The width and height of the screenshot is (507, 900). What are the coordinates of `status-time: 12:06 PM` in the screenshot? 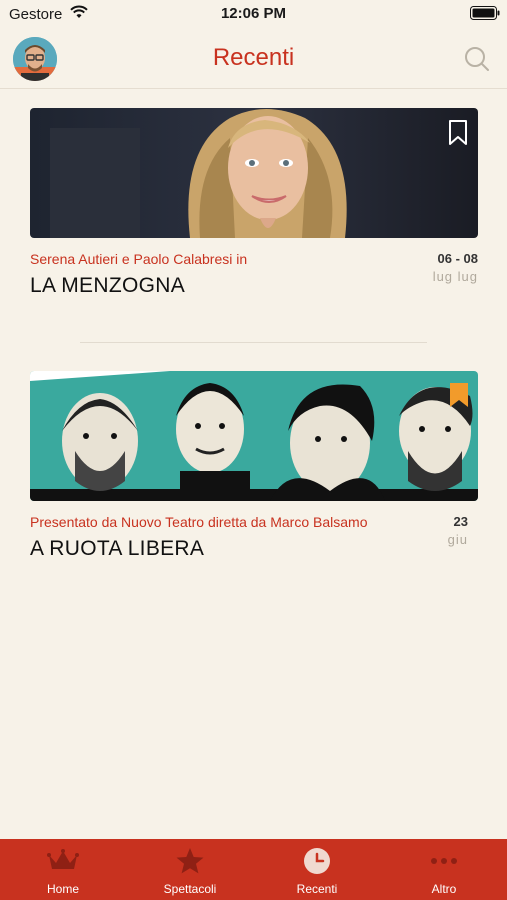 It's located at (253, 13).